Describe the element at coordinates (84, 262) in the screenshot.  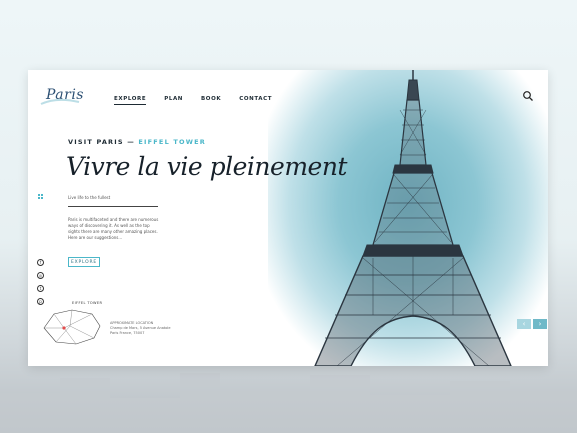
I see `explore-button: EXPLORE` at that location.